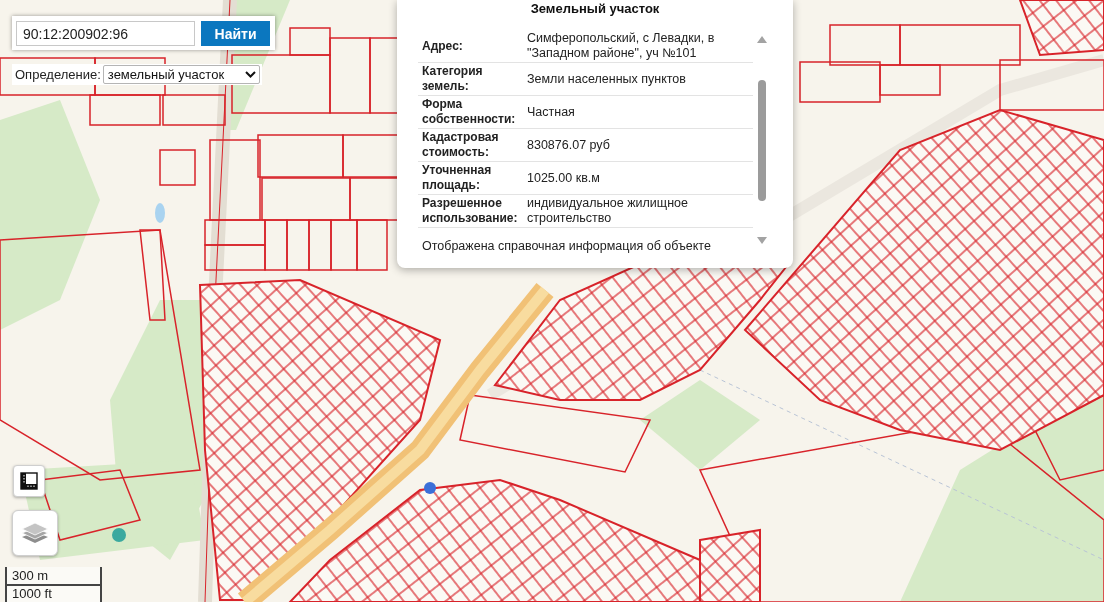  Describe the element at coordinates (469, 112) in the screenshot. I see `property-label: Форма собственности:` at that location.